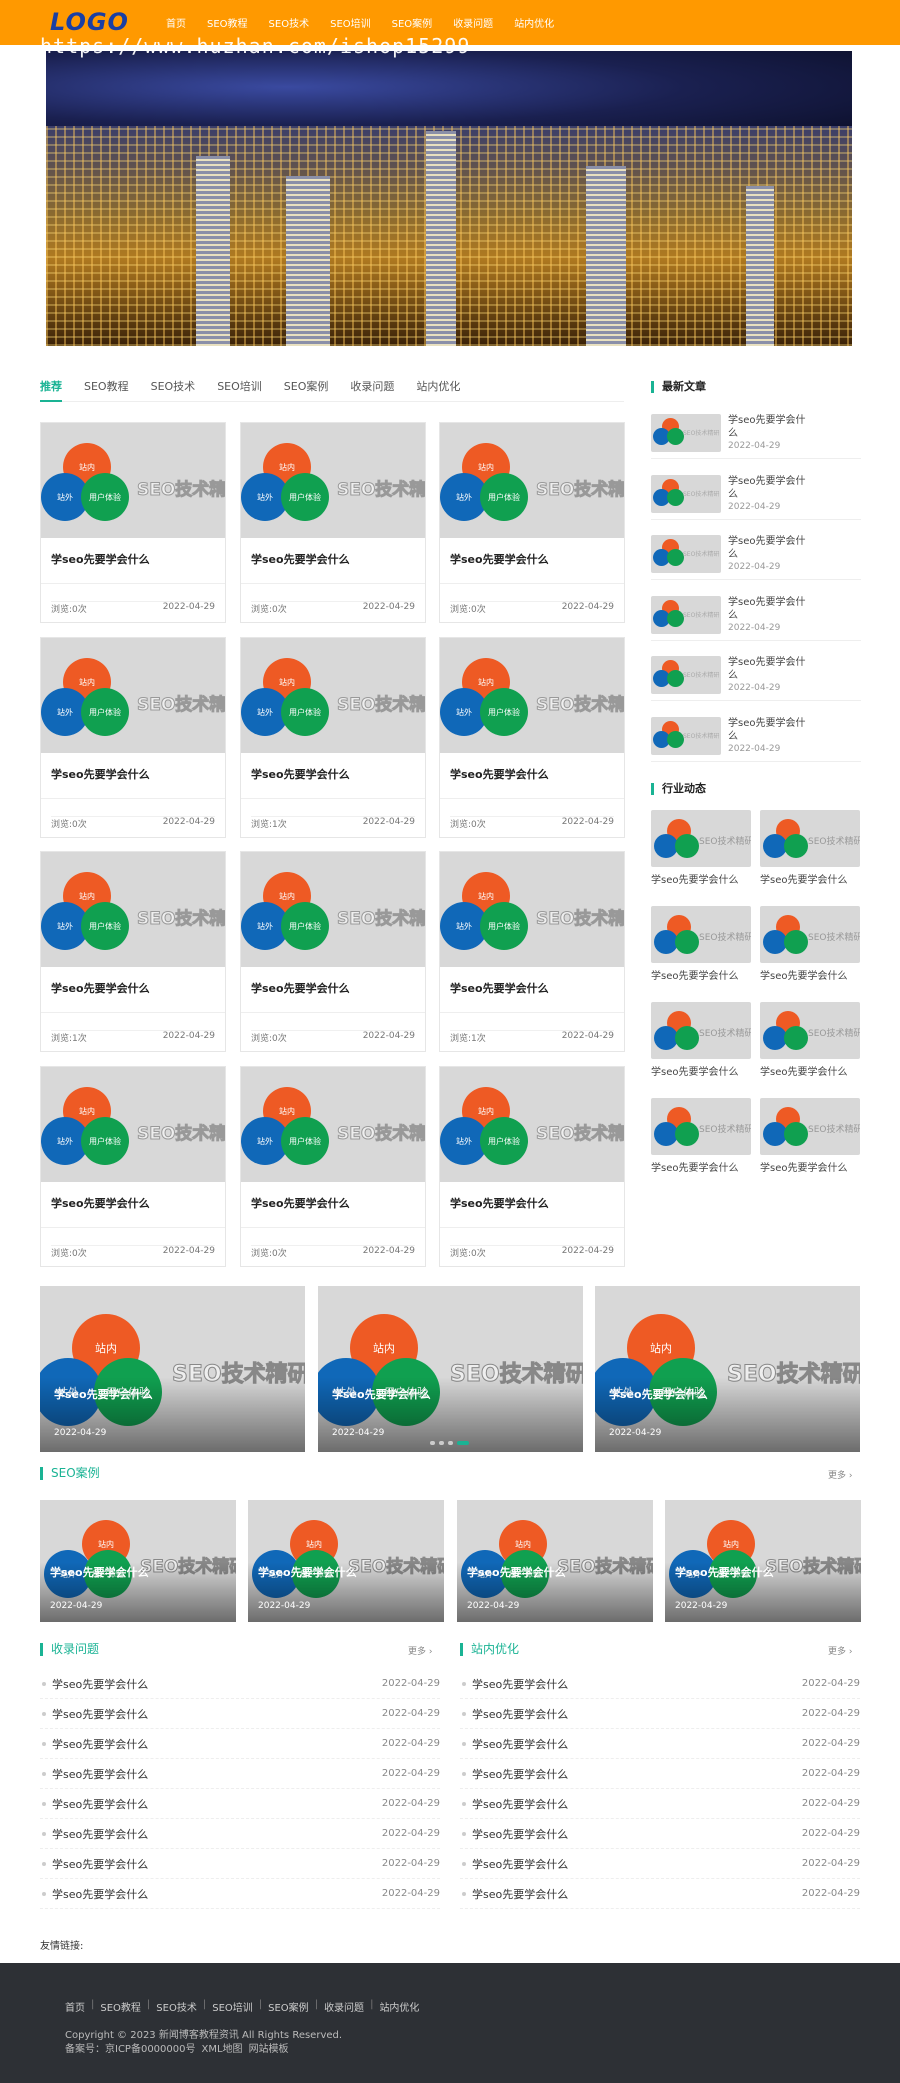 This screenshot has width=900, height=2083. What do you see at coordinates (289, 22) in the screenshot?
I see `nav-seo-tech: SEO技术` at bounding box center [289, 22].